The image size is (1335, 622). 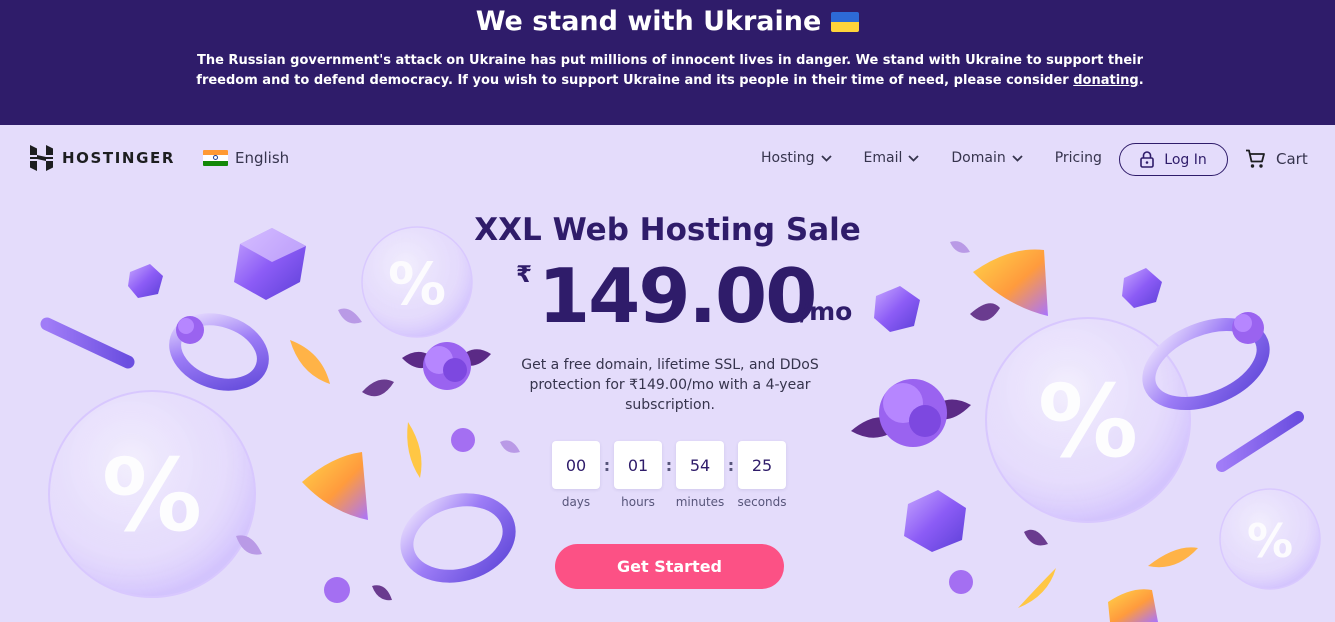 What do you see at coordinates (1185, 159) in the screenshot?
I see `login-label: Log In` at bounding box center [1185, 159].